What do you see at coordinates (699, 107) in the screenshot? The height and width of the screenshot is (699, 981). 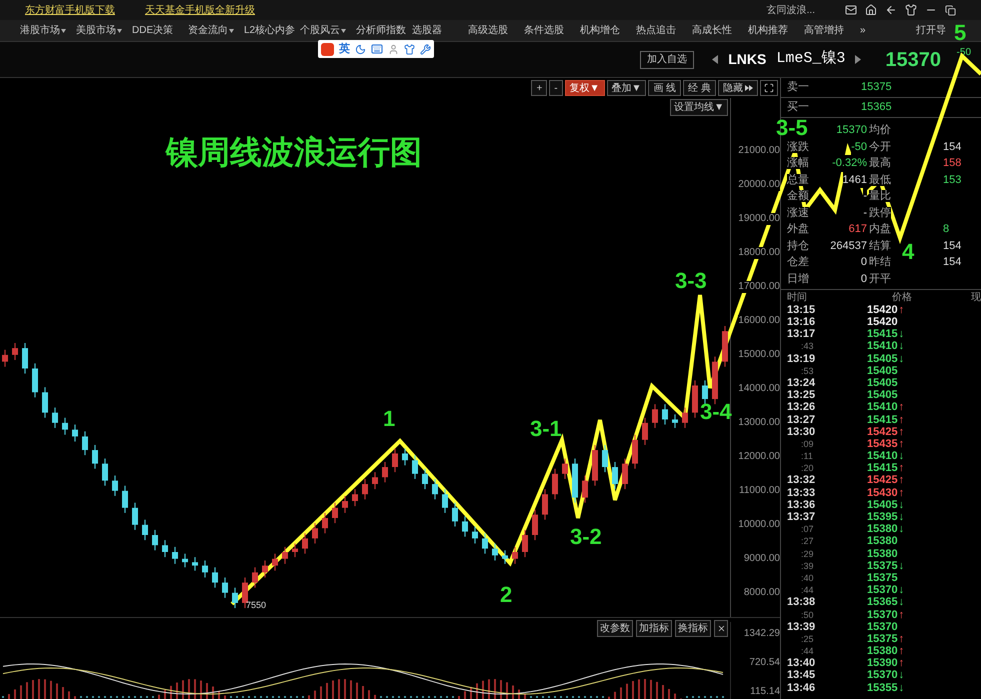 I see `ma-setting-dropdown: 设置均线▼` at bounding box center [699, 107].